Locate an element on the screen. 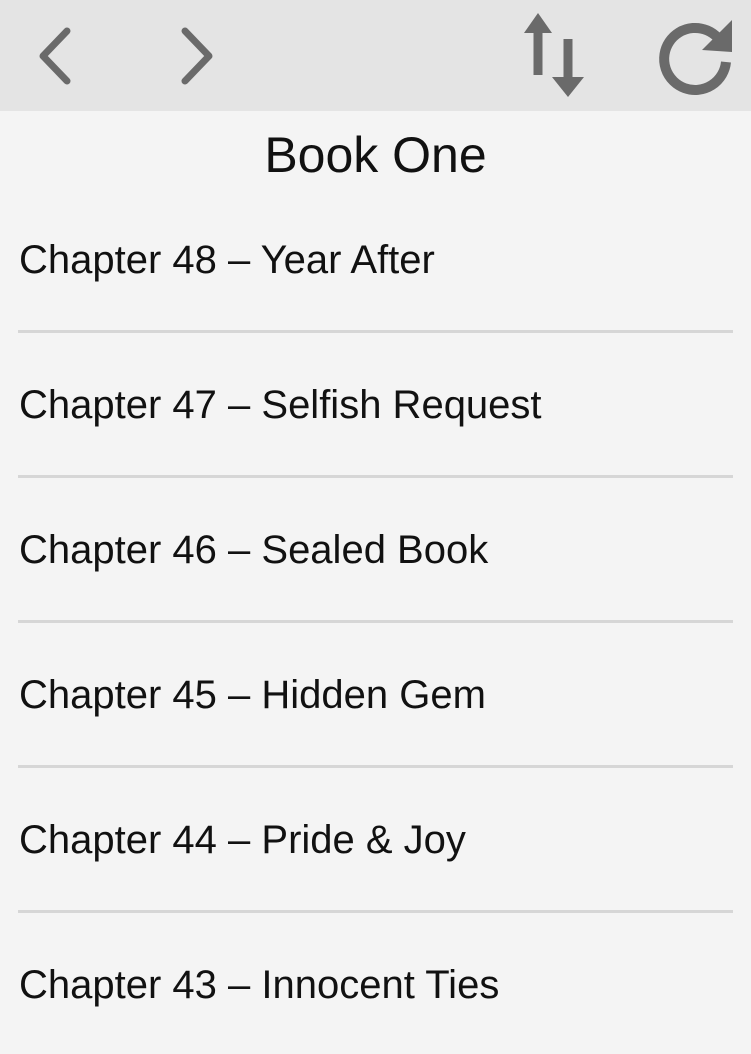 The height and width of the screenshot is (1054, 751). chapter-list-item: Chapter 46 – Sealed Book is located at coordinates (375, 550).